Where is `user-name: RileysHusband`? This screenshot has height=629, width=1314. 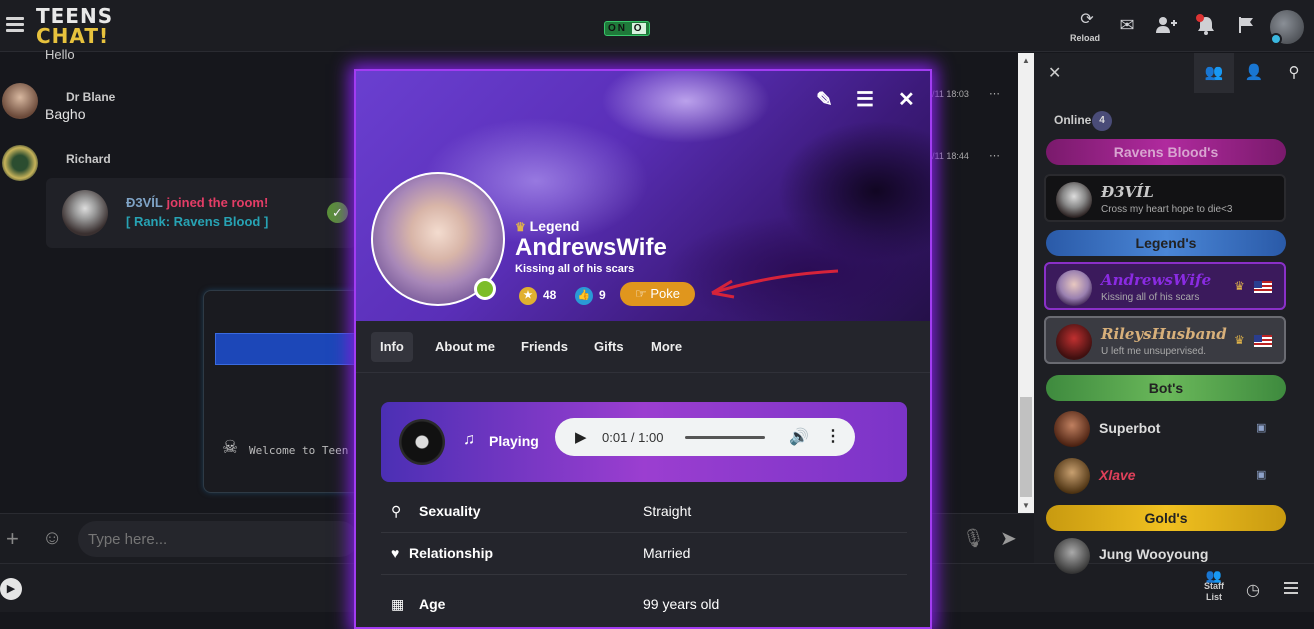
user-name: RileysHusband is located at coordinates (1164, 334).